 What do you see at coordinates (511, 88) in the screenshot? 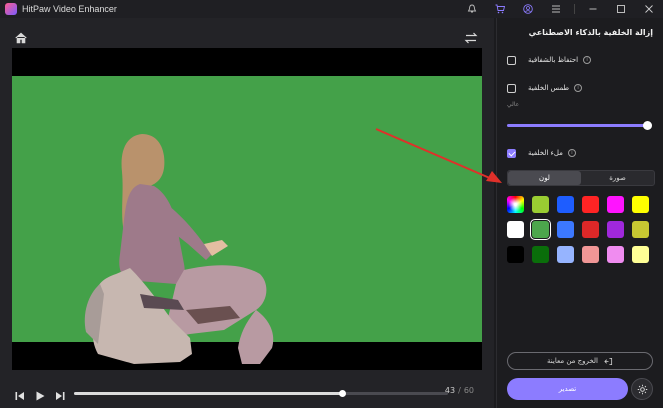
I see `blur-background-checkbox` at bounding box center [511, 88].